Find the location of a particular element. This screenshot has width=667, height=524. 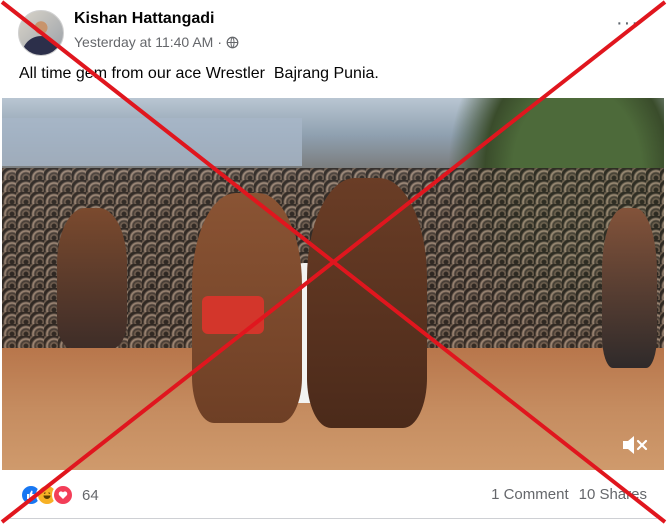

post-timestamp: Yesterday at 11:40 AM is located at coordinates (143, 42).